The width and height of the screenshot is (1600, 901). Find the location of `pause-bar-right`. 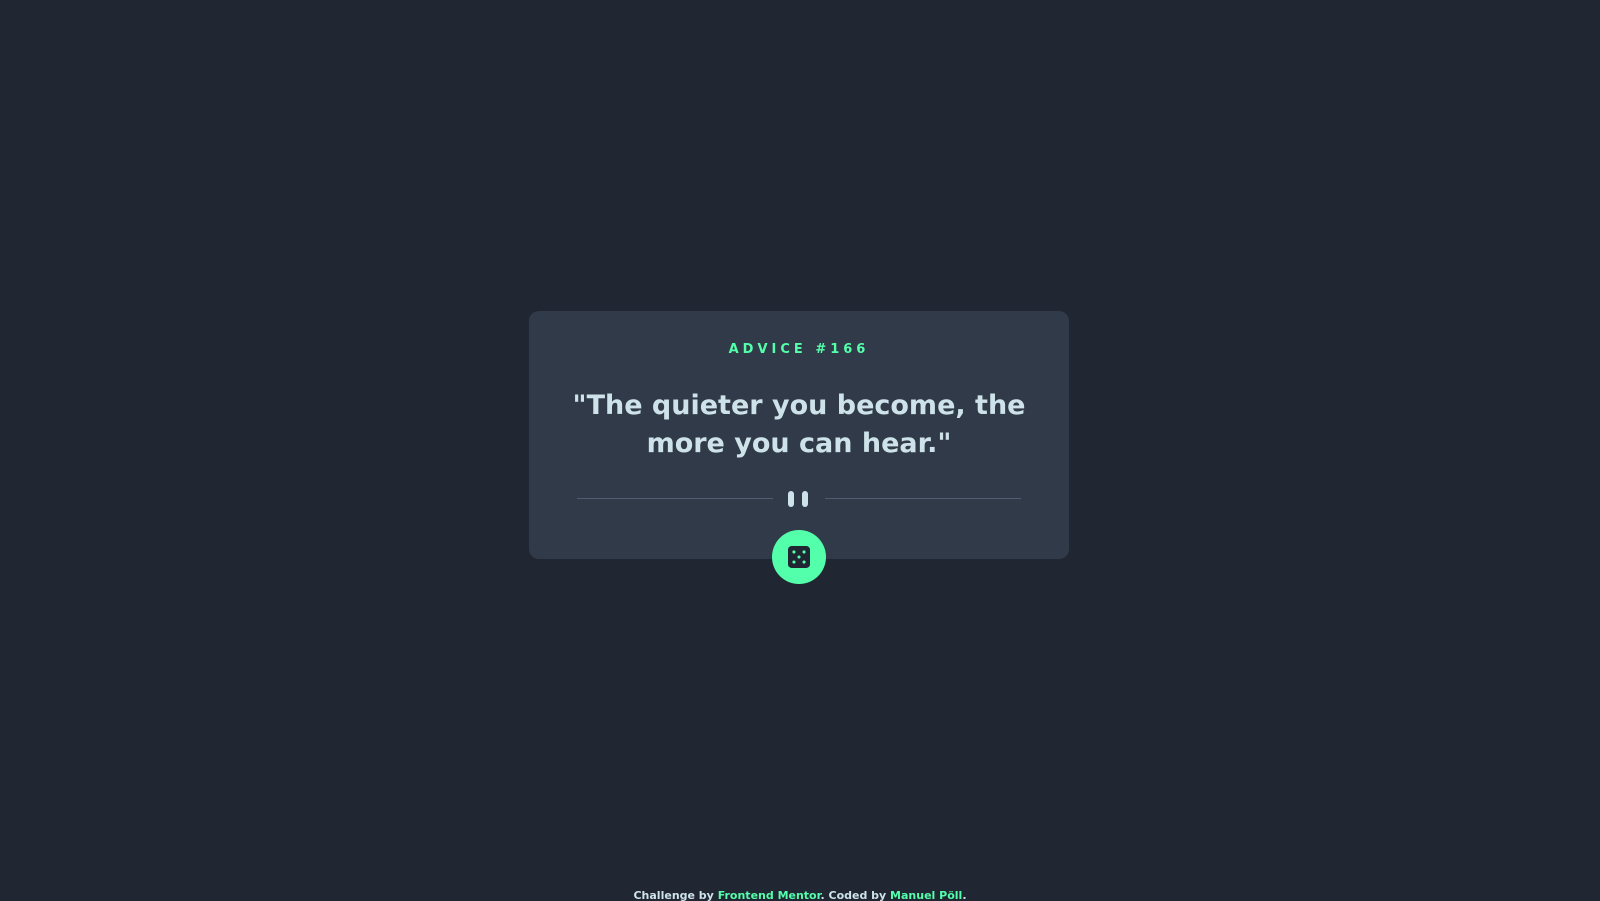

pause-bar-right is located at coordinates (805, 499).